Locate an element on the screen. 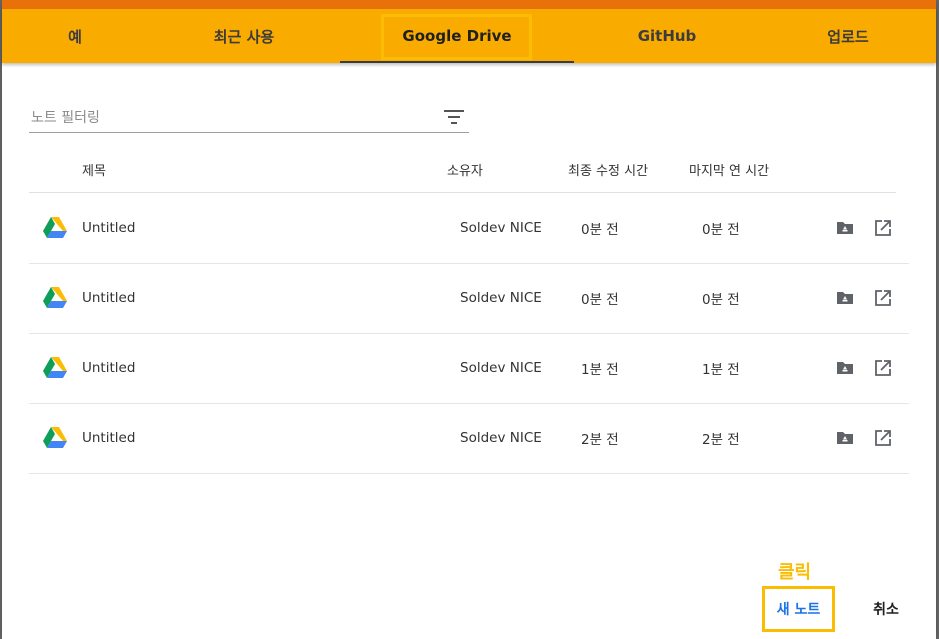  column-header-opened: 마지막 연 시간 is located at coordinates (729, 171).